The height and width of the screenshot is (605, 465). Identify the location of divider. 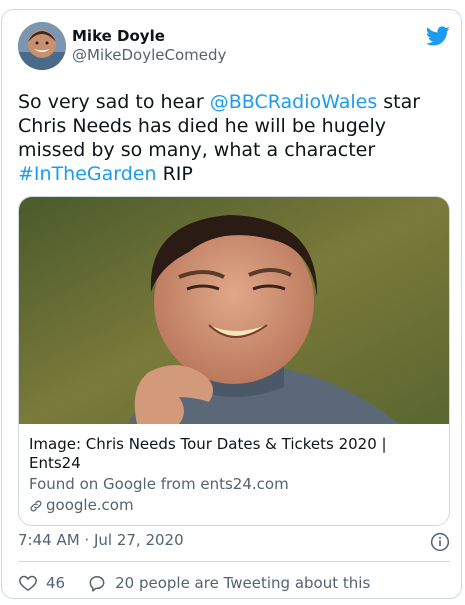
(234, 561).